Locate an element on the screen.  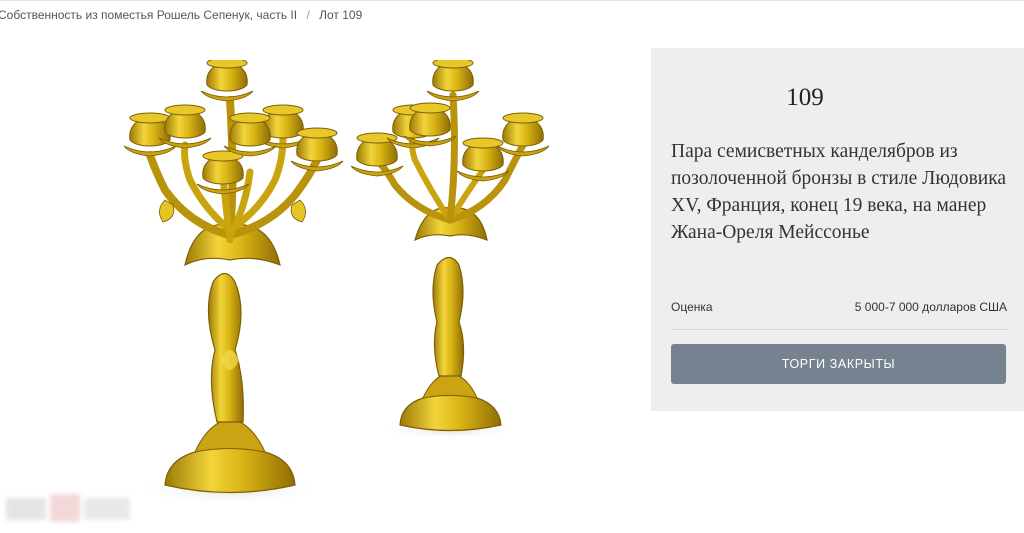
estimate-row: Оценка 5 000-7 000 долларов США is located at coordinates (839, 308).